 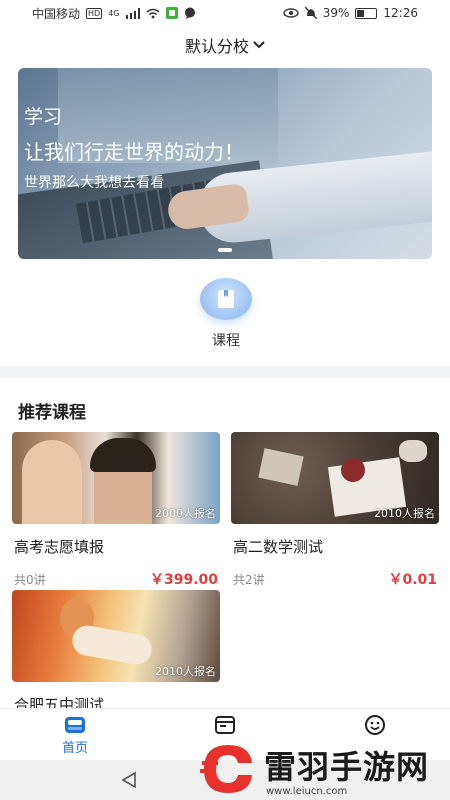 What do you see at coordinates (43, 117) in the screenshot?
I see `banner-title: 学习` at bounding box center [43, 117].